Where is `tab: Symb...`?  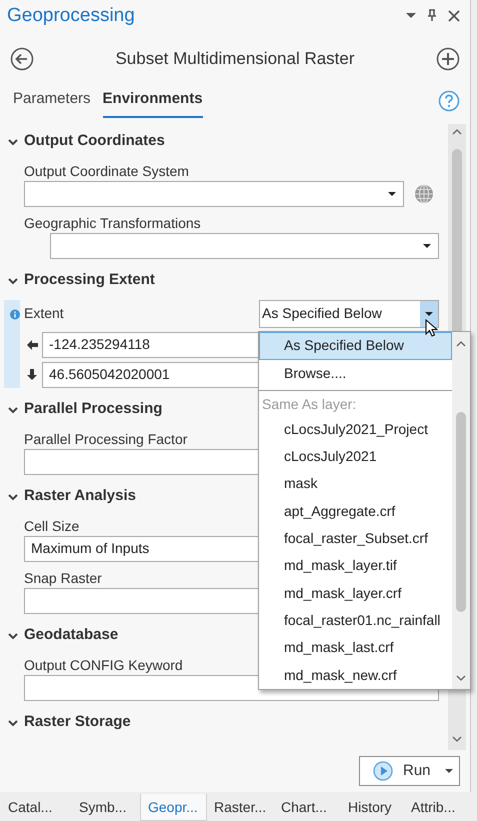 tab: Symb... is located at coordinates (106, 807).